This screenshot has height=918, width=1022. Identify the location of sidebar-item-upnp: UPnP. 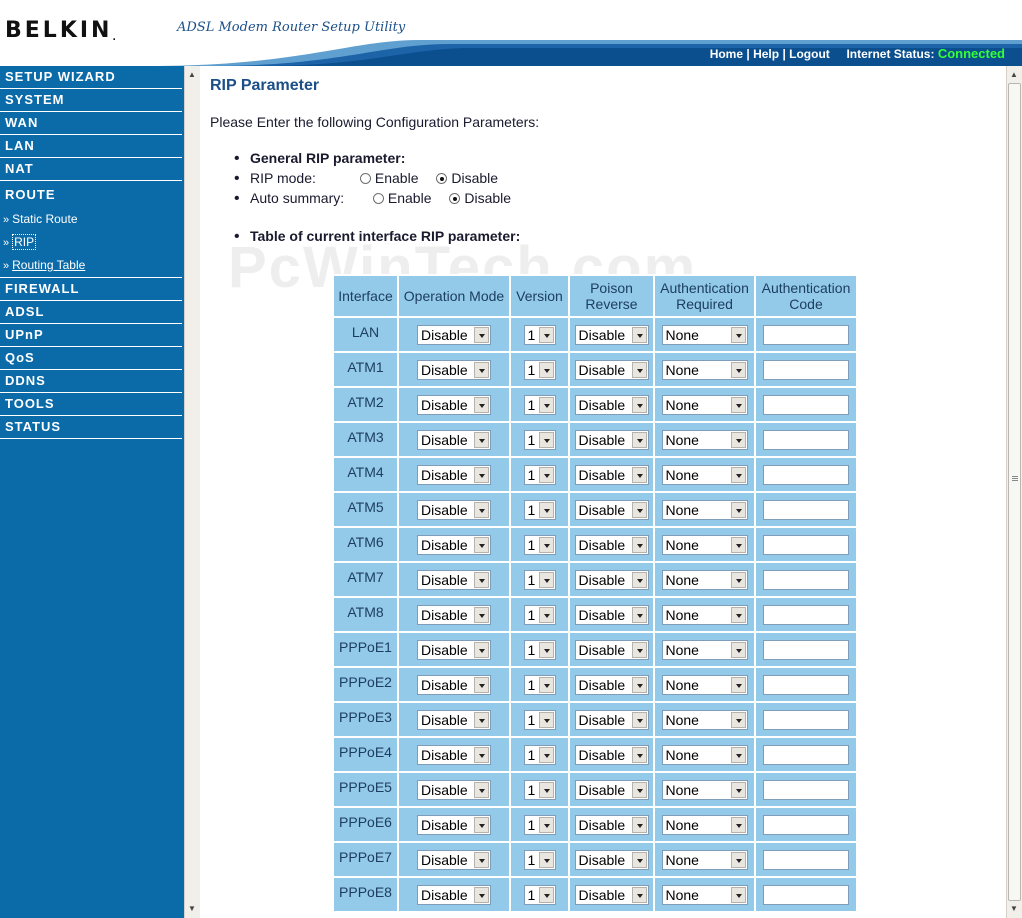
(91, 335).